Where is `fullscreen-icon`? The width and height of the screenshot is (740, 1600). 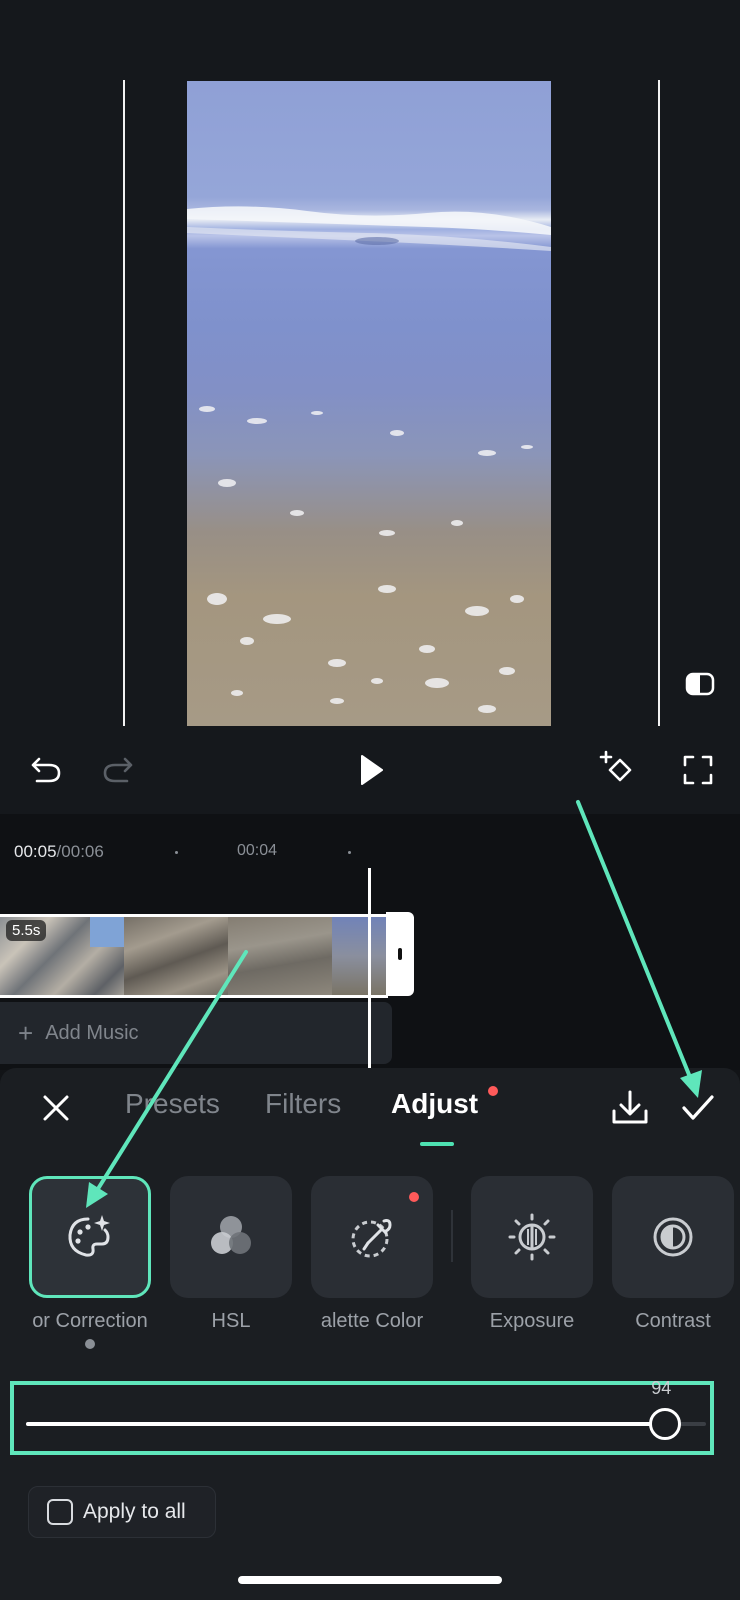
fullscreen-icon is located at coordinates (698, 770).